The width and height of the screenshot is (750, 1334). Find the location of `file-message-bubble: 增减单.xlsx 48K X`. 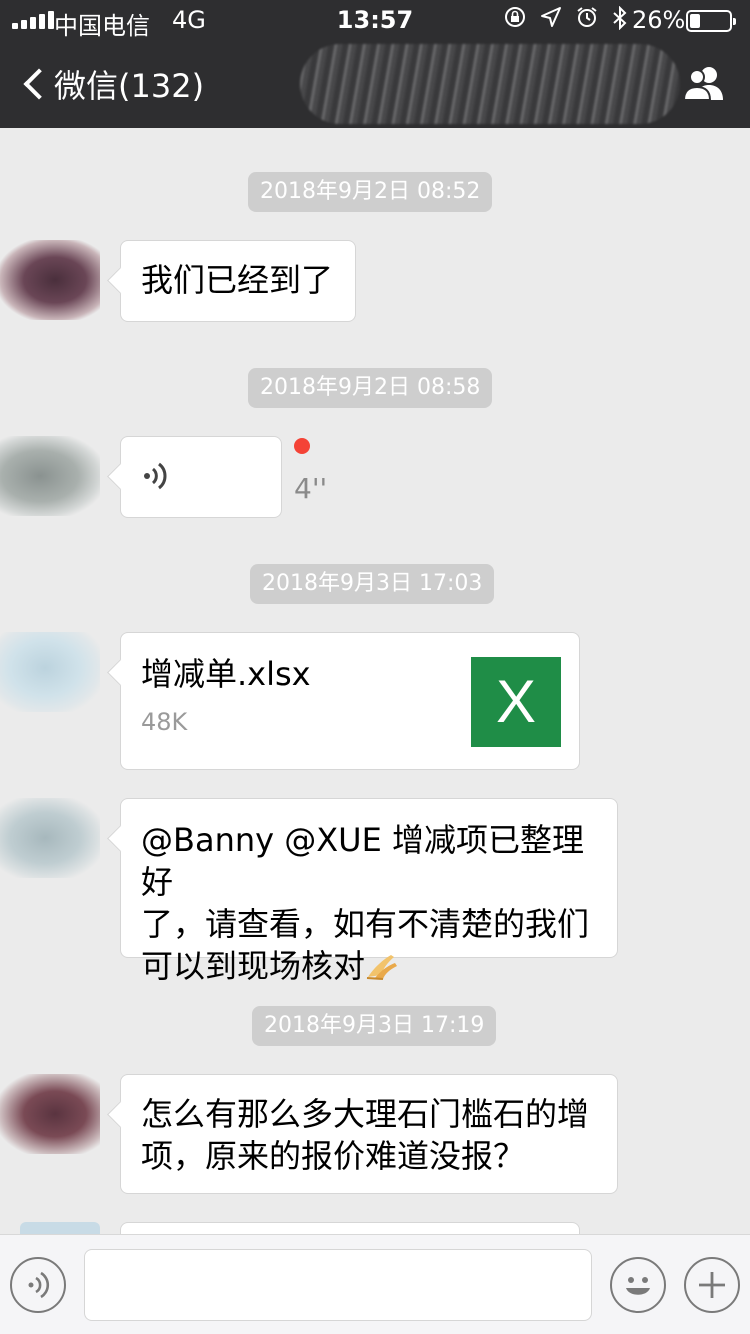

file-message-bubble: 增减单.xlsx 48K X is located at coordinates (350, 701).